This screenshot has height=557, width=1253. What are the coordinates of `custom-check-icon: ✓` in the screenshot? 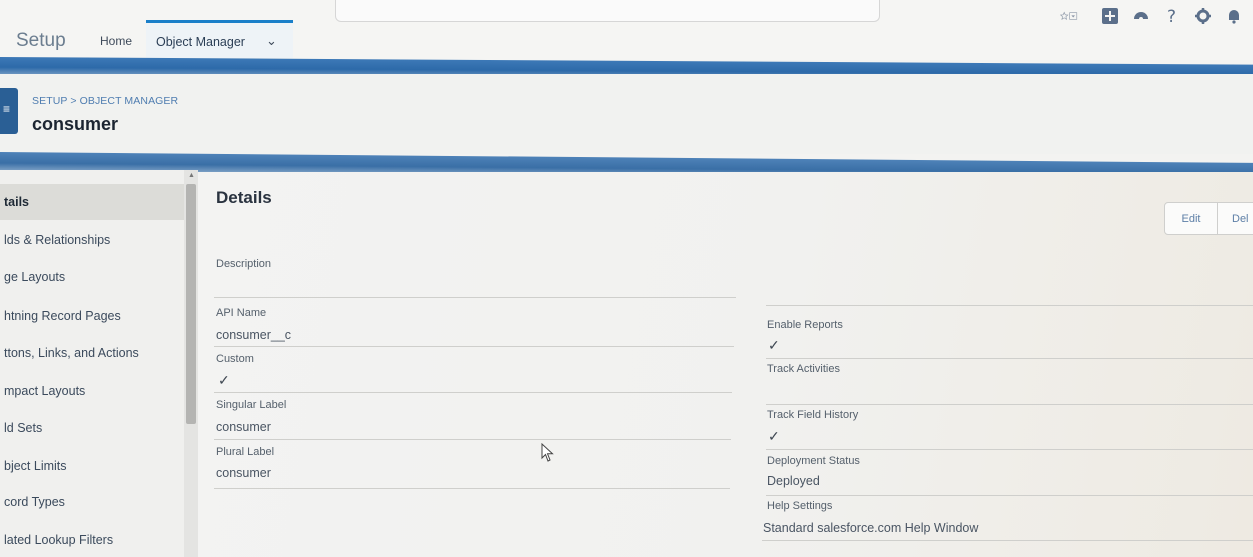 It's located at (224, 380).